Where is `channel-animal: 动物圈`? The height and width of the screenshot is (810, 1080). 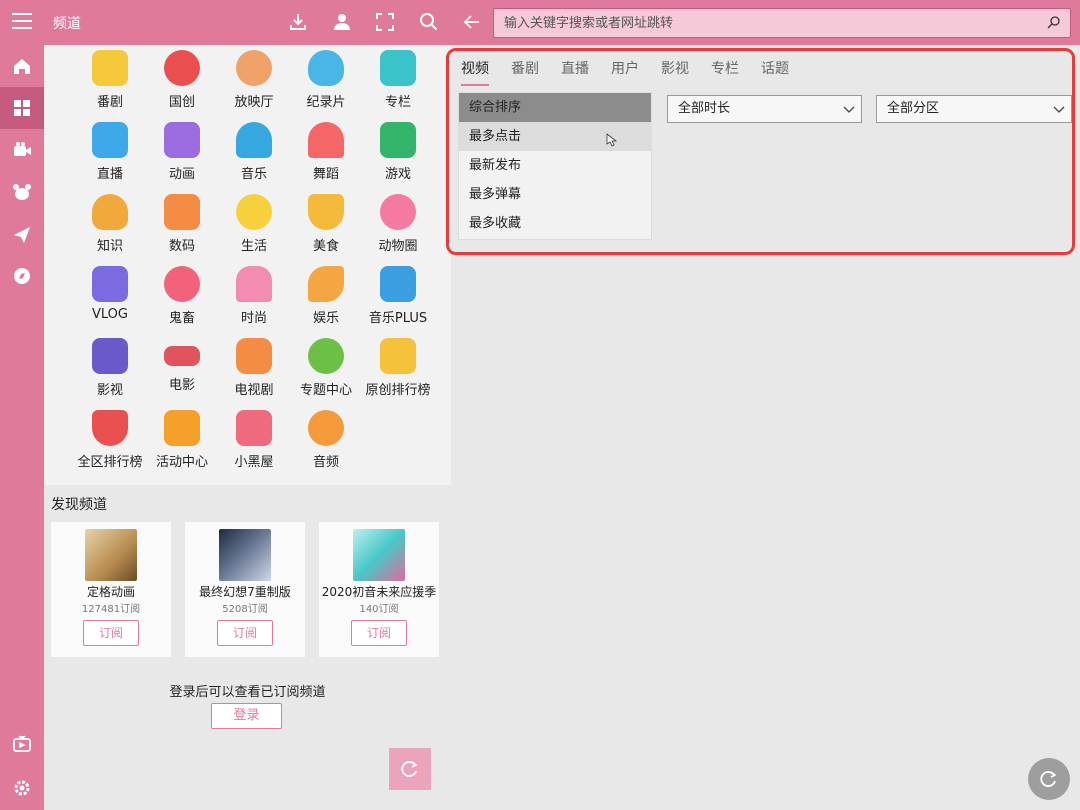
channel-animal: 动物圈 is located at coordinates (398, 228).